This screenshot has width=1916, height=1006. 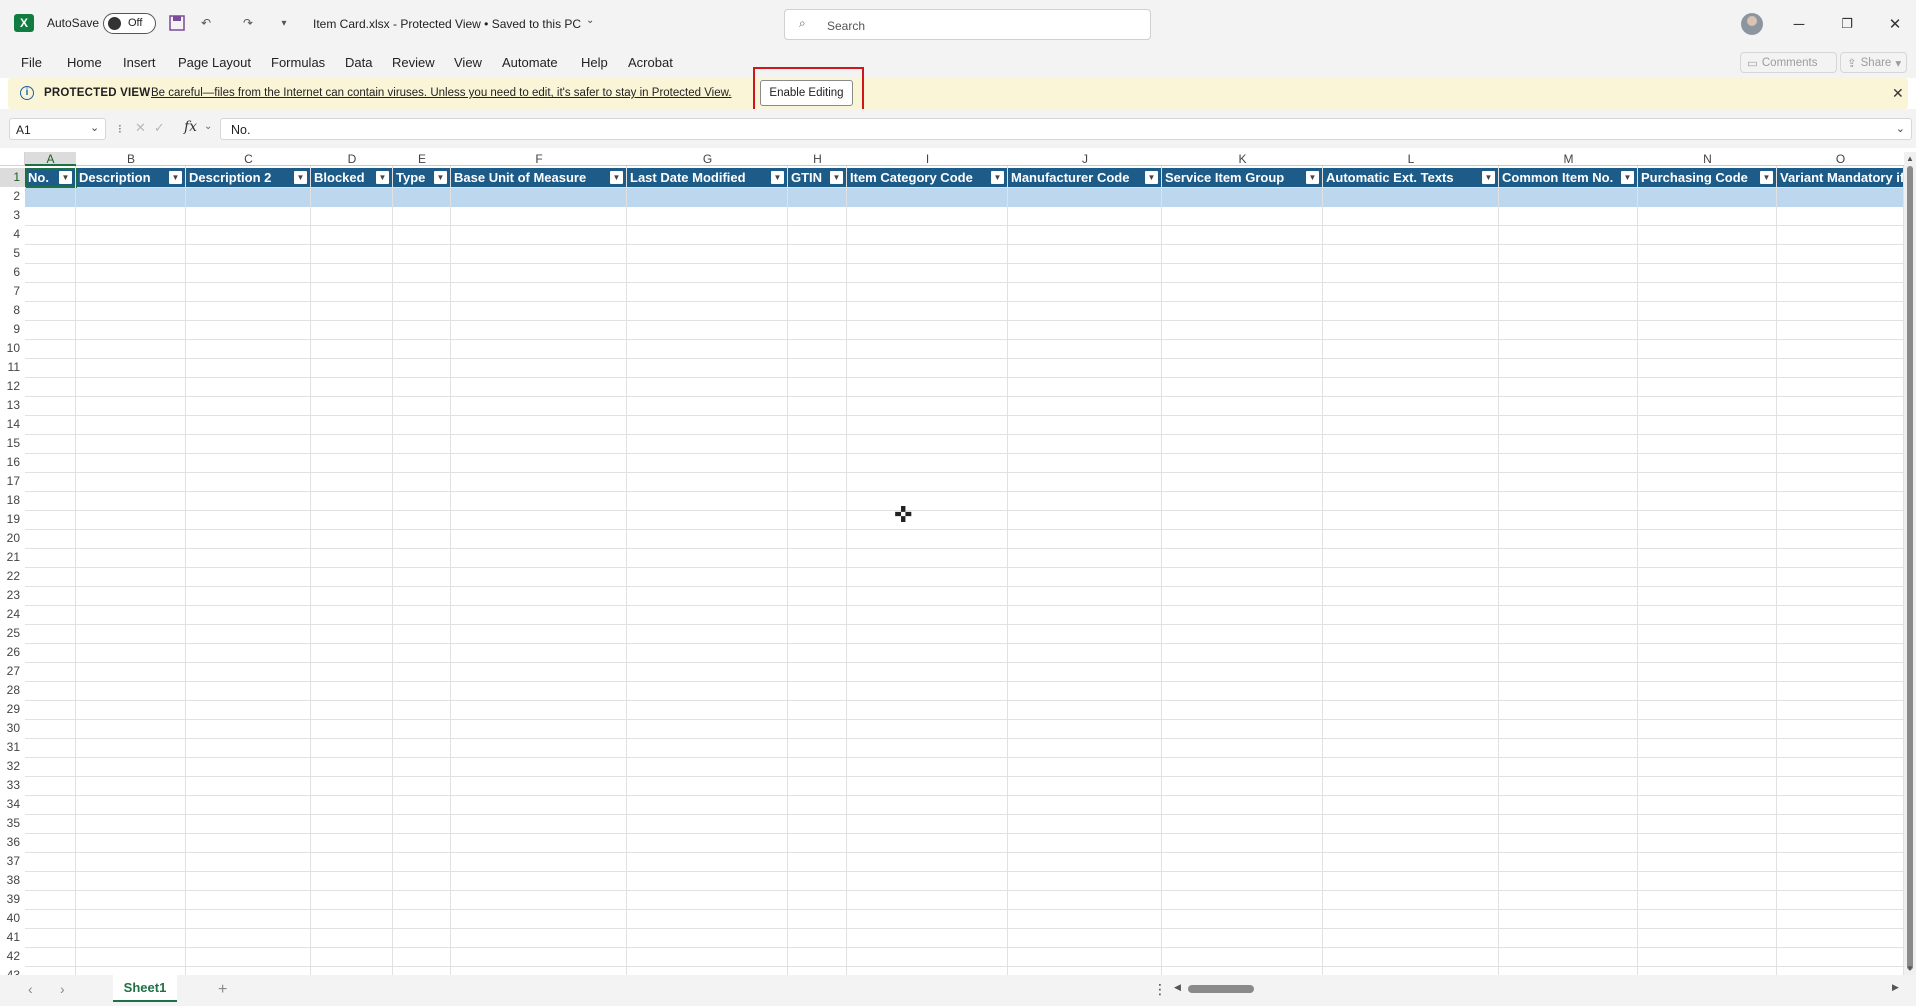 What do you see at coordinates (12, 709) in the screenshot?
I see `row-header: 29` at bounding box center [12, 709].